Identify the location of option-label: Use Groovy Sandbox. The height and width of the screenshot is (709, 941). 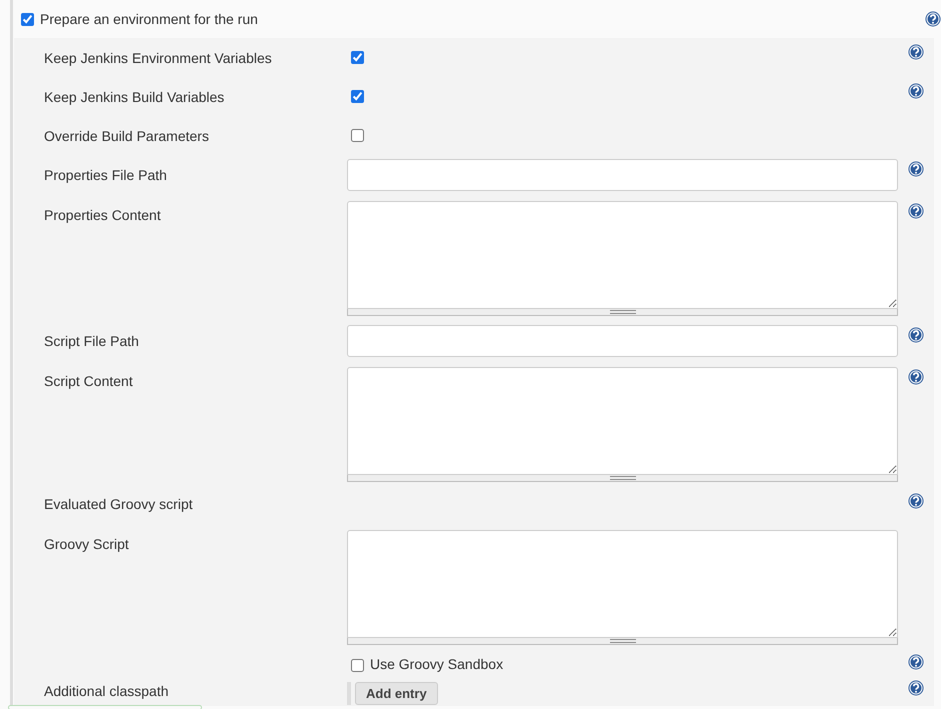
(437, 664).